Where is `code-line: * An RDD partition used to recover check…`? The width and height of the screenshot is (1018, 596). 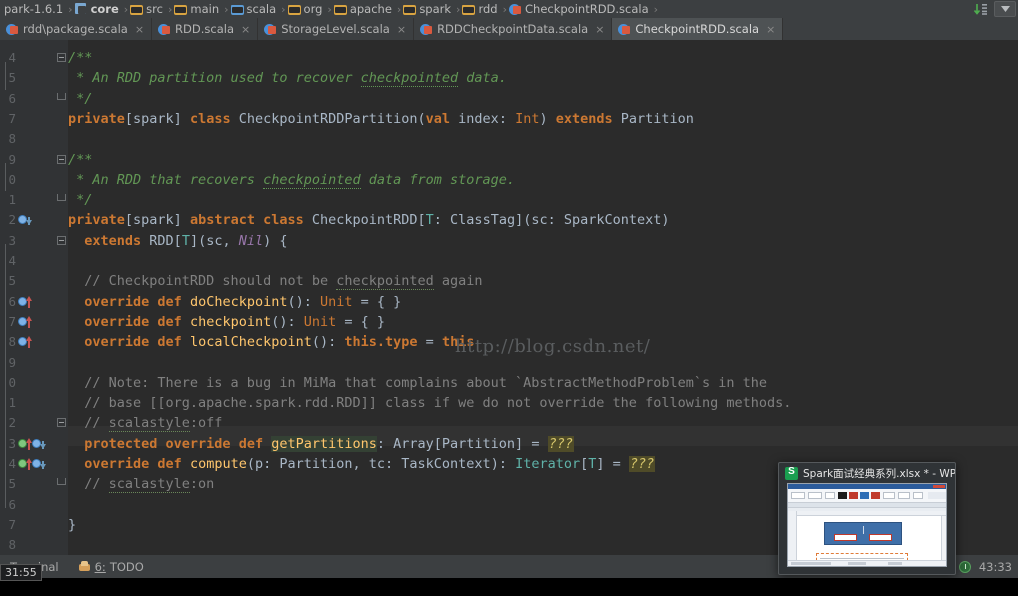 code-line: * An RDD partition used to recover check… is located at coordinates (287, 79).